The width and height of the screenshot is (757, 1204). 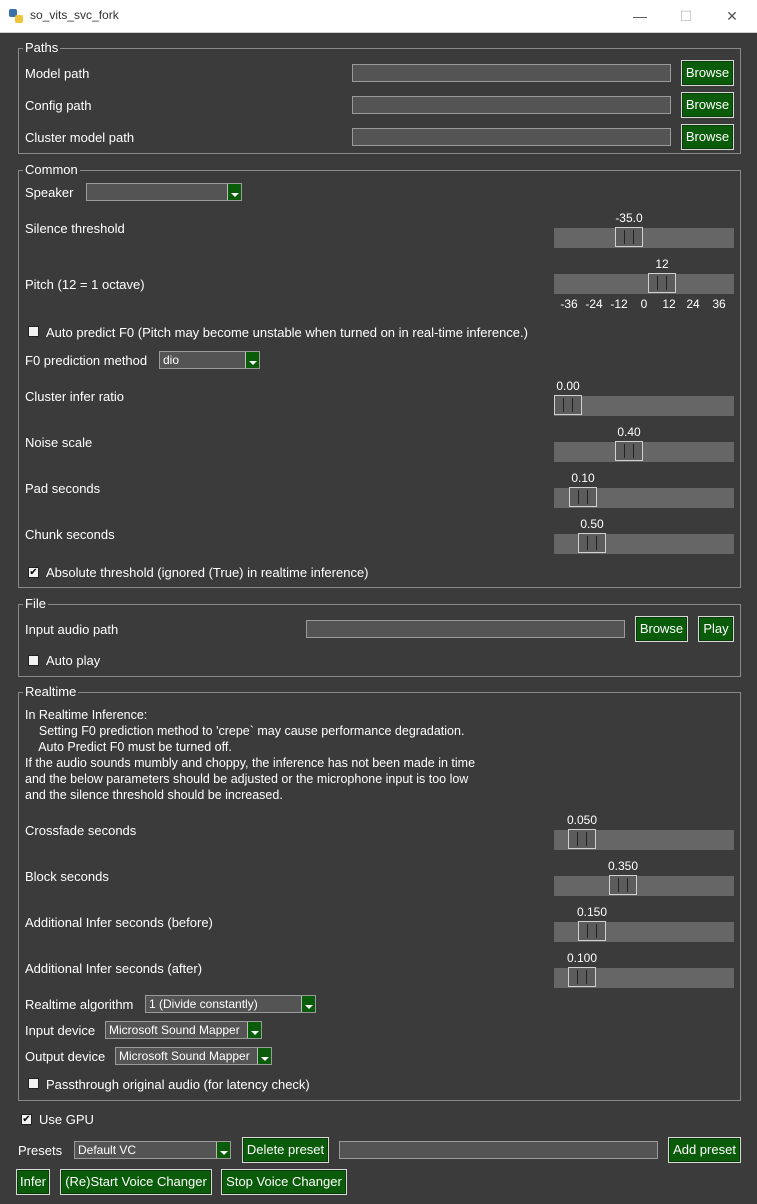 What do you see at coordinates (26, 1119) in the screenshot?
I see `use-gpu-checkbox: ✔` at bounding box center [26, 1119].